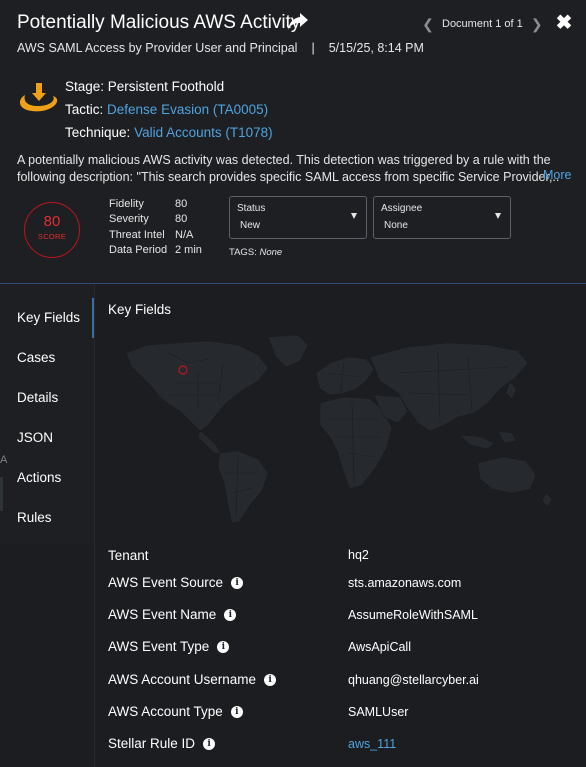  Describe the element at coordinates (138, 249) in the screenshot. I see `metric-label: Data Period` at that location.